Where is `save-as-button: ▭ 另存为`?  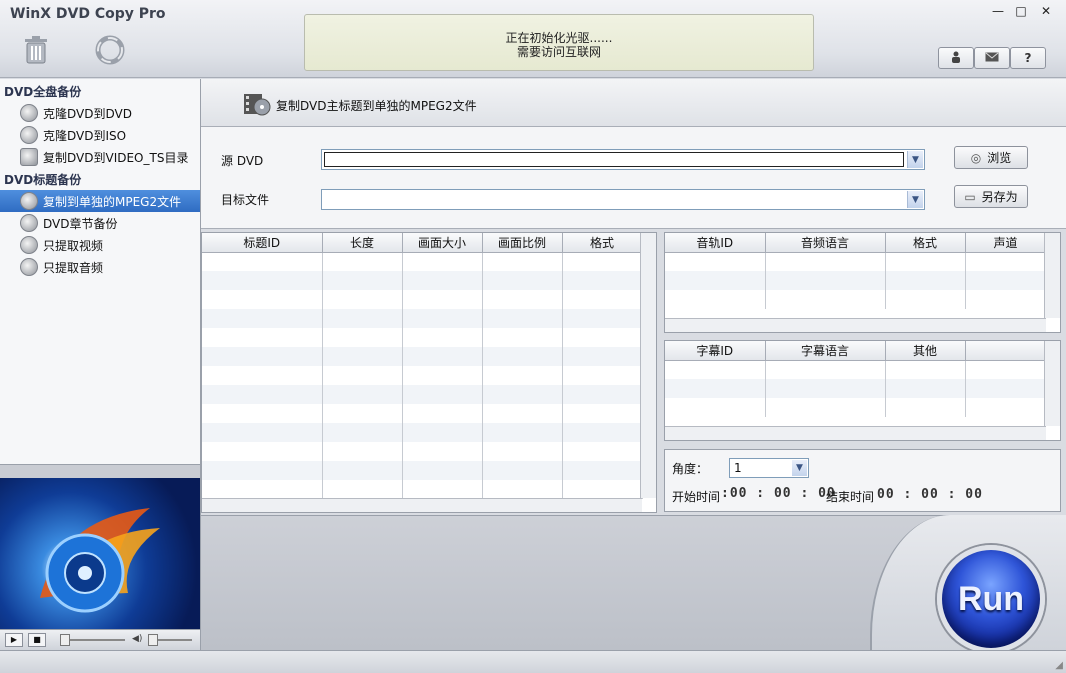
save-as-button: ▭ 另存为 is located at coordinates (991, 196).